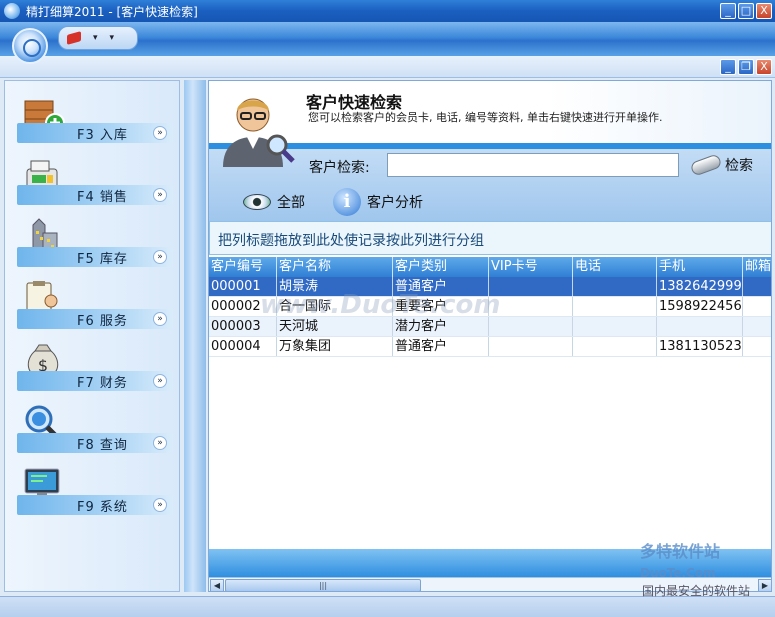  Describe the element at coordinates (531, 267) in the screenshot. I see `column-header: VIP卡号` at that location.